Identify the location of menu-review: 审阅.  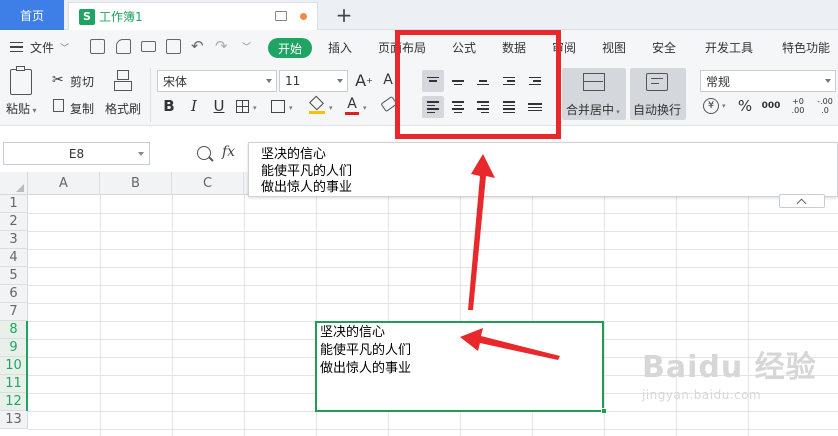
(564, 47).